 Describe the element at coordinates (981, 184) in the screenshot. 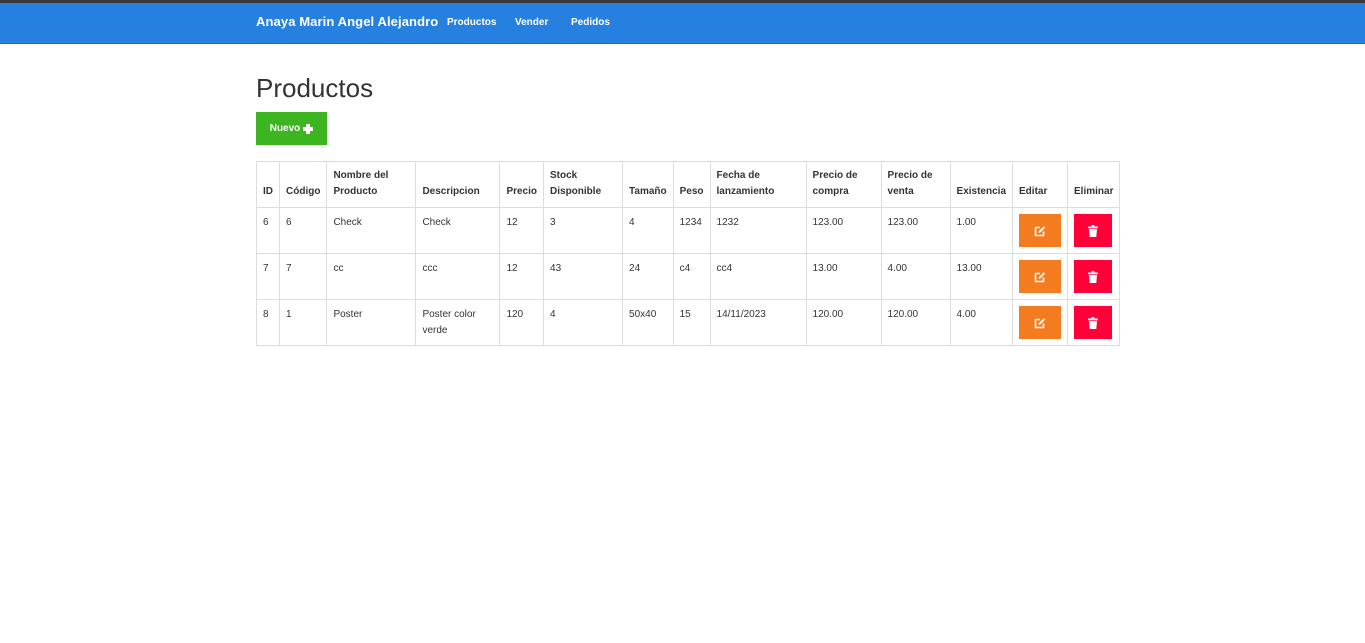

I see `header-existencia: Existencia` at that location.